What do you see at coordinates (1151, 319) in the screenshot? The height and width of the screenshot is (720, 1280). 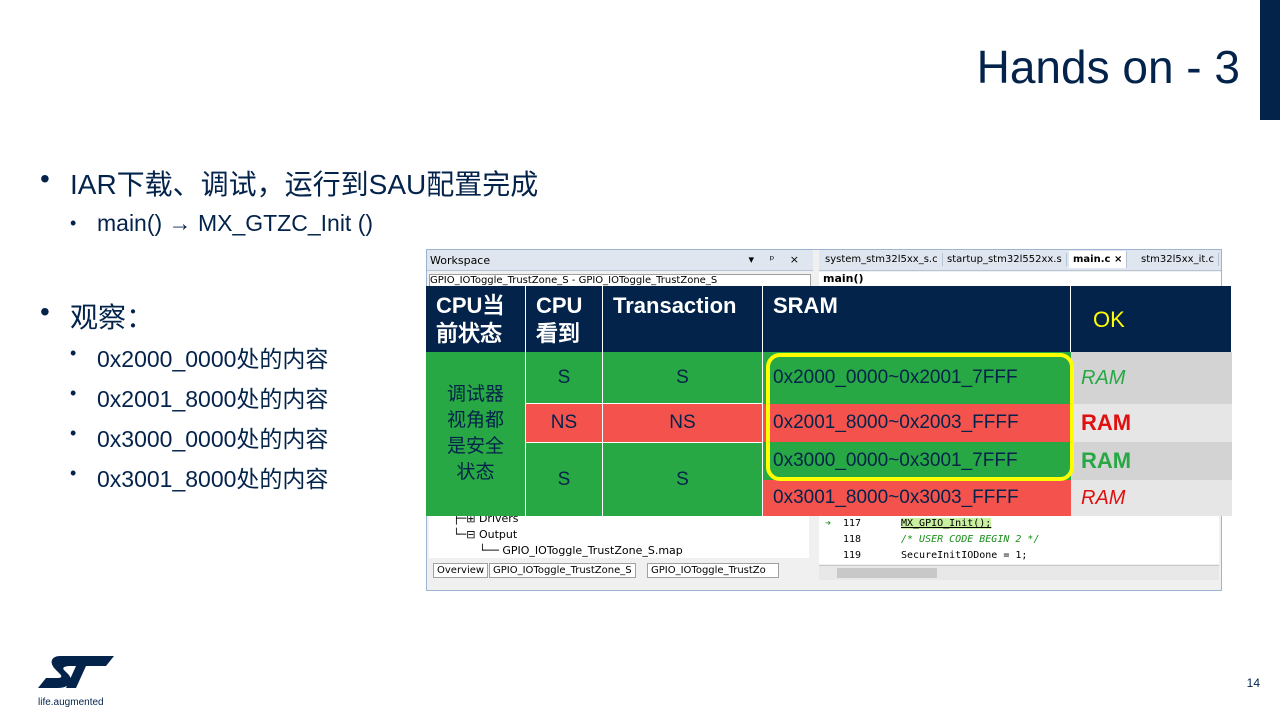 I see `header-ok: OK` at bounding box center [1151, 319].